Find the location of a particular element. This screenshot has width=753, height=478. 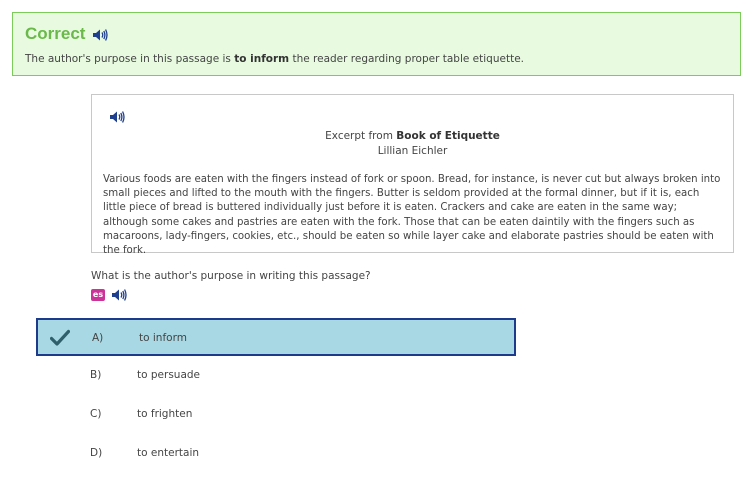

feedback-message-answer: to inform is located at coordinates (262, 59).